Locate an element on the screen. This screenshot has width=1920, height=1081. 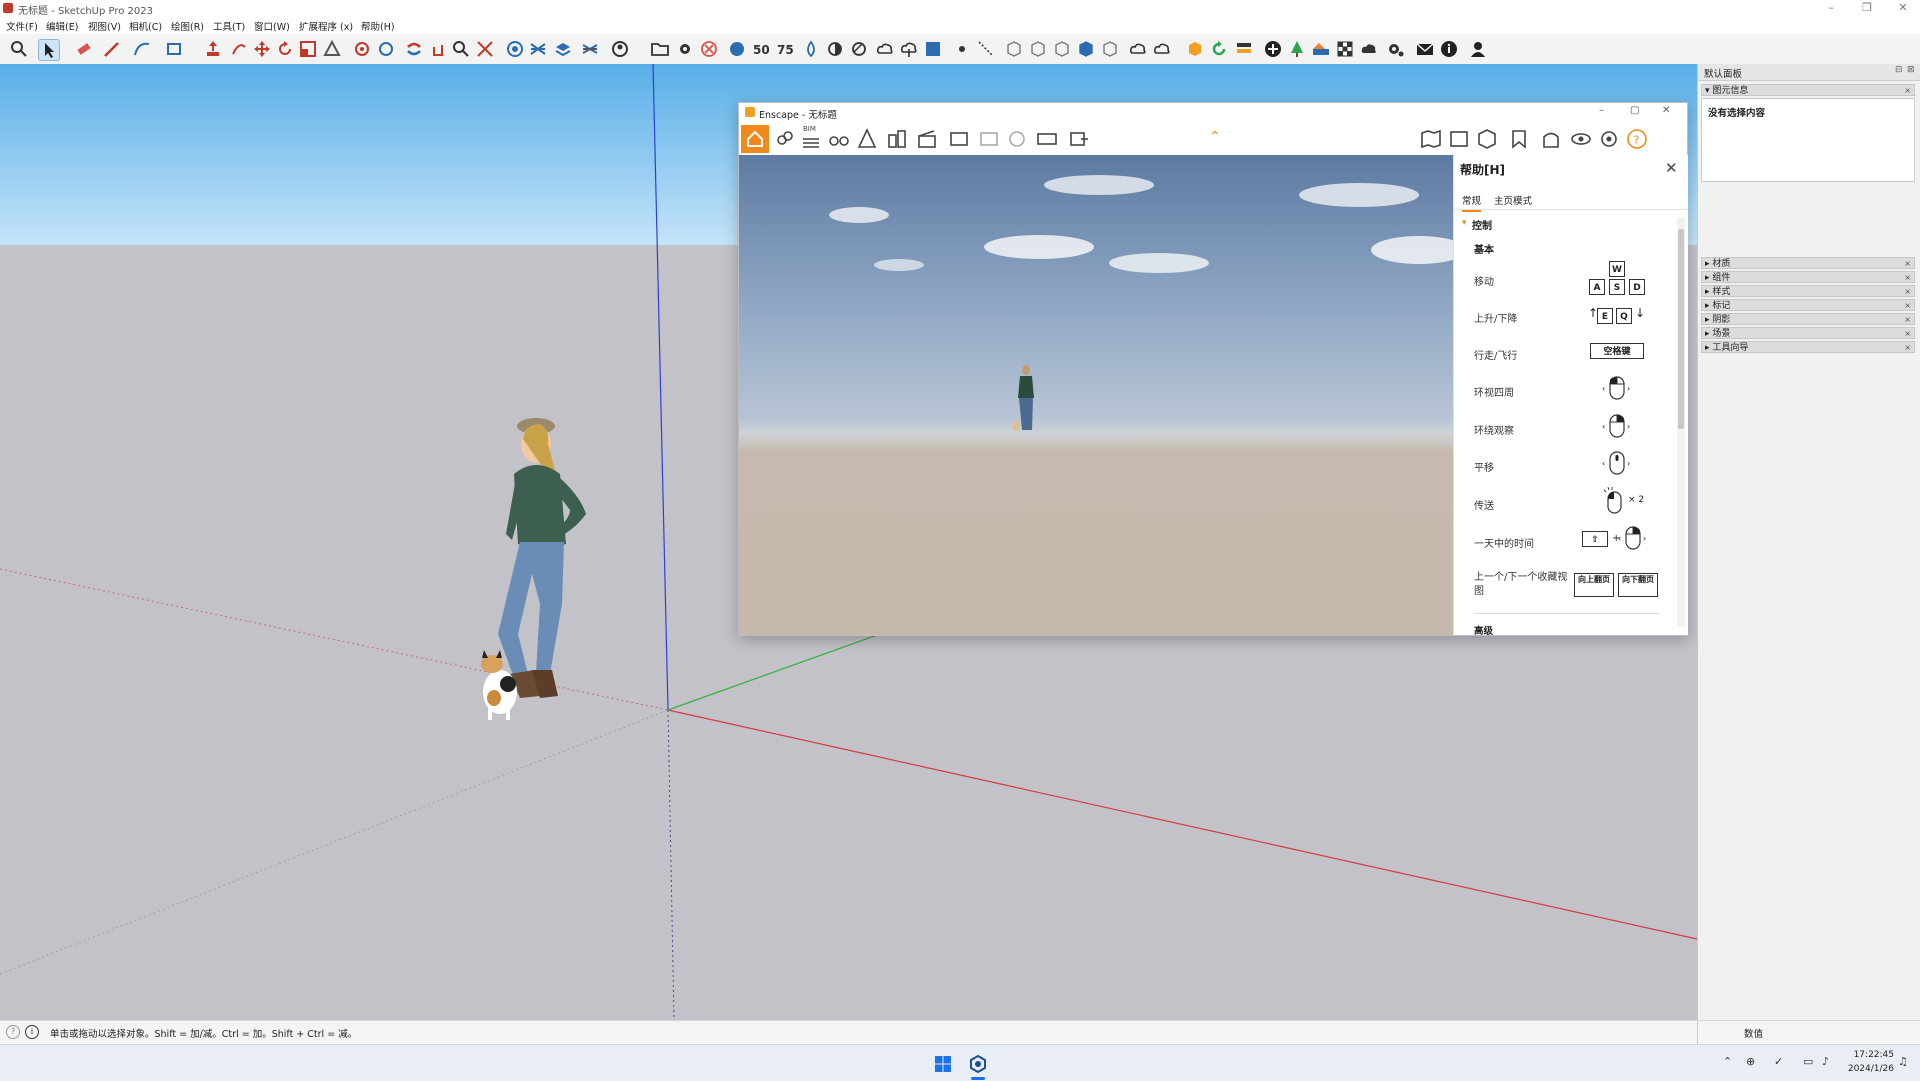
standard-view-right-icon is located at coordinates (1086, 49).